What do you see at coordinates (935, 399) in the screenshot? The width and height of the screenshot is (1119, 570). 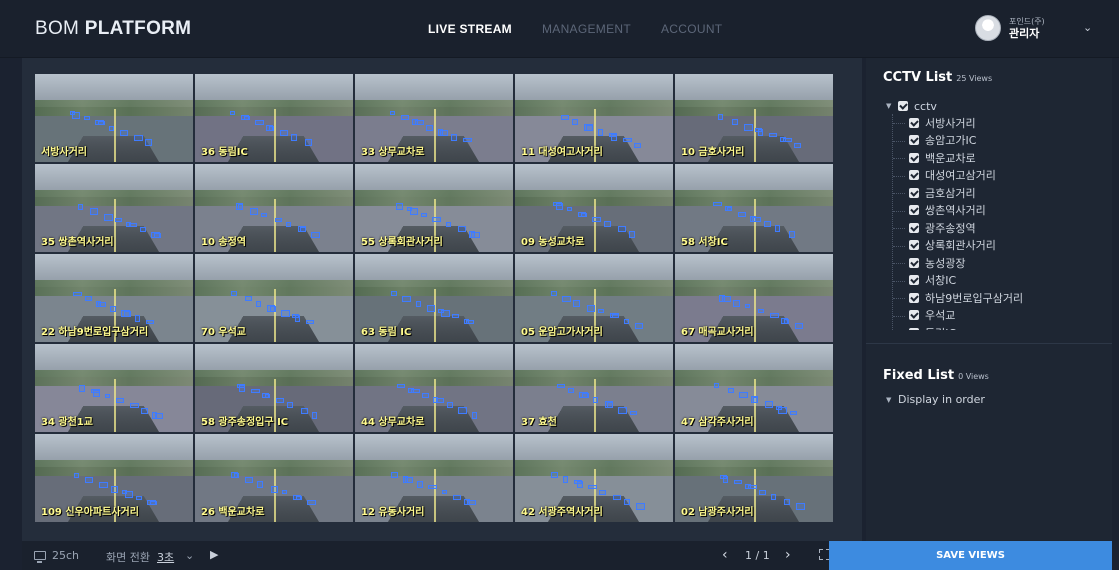 I see `display-in-order-item: ▼ Display in order` at bounding box center [935, 399].